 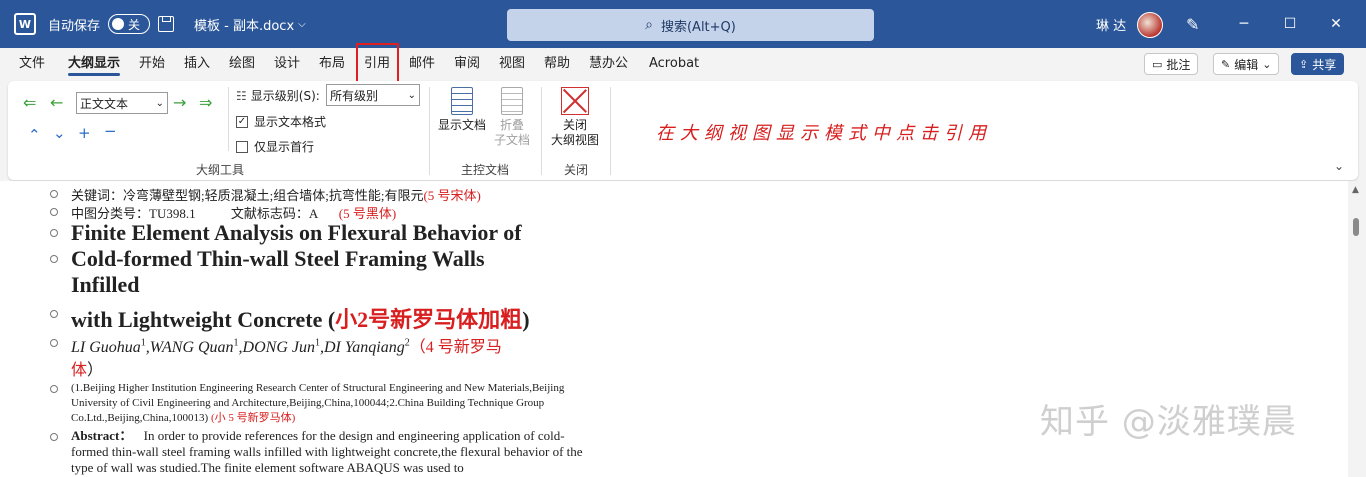 What do you see at coordinates (1150, 25) in the screenshot?
I see `avatar` at bounding box center [1150, 25].